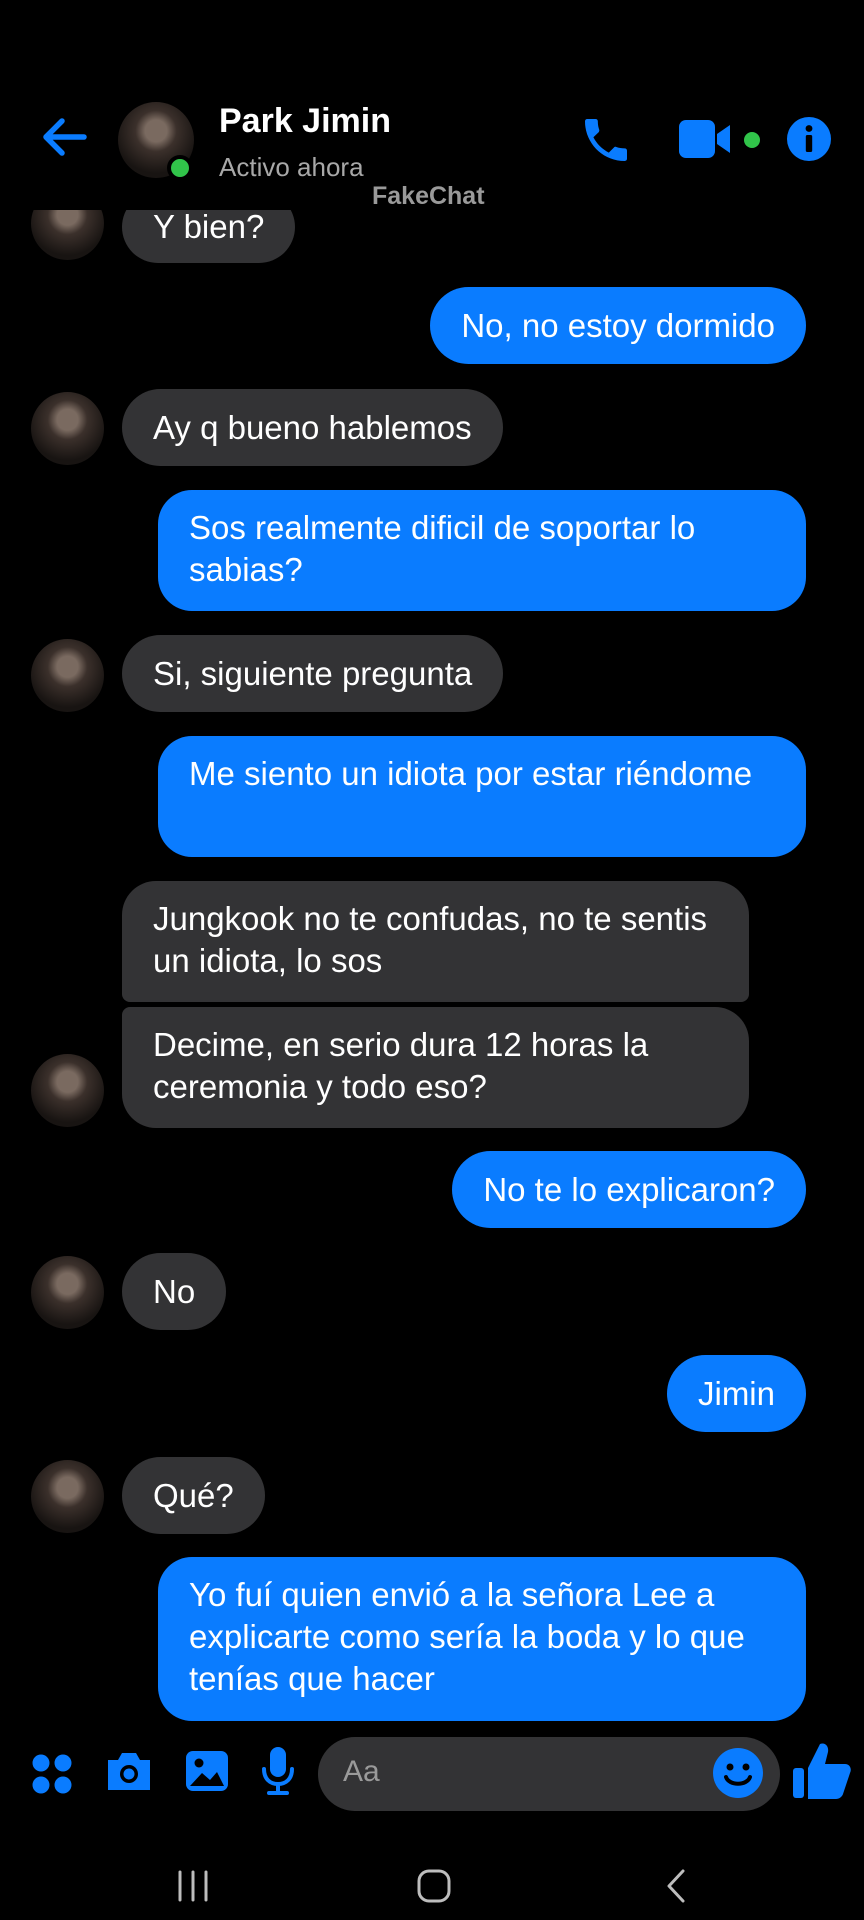 Image resolution: width=864 pixels, height=1920 pixels. I want to click on message-bubble-incoming: Qué?, so click(193, 1495).